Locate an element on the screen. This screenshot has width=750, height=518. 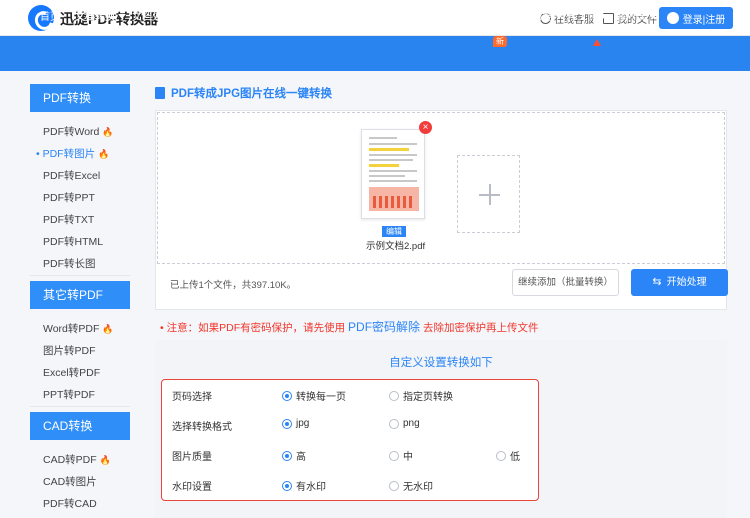
file-thumbnail is located at coordinates (393, 174).